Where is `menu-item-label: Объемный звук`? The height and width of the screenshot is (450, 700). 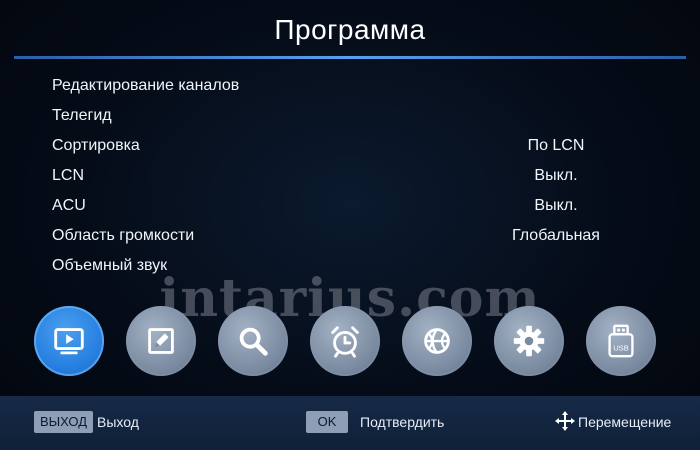 menu-item-label: Объемный звук is located at coordinates (110, 265).